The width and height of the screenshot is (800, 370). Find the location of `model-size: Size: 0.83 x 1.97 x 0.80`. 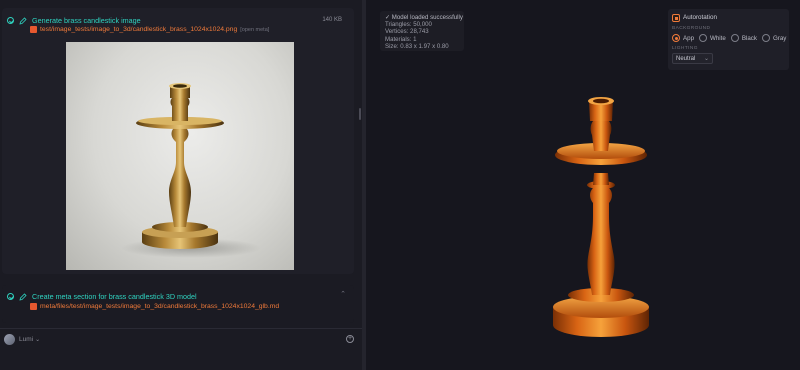

model-size: Size: 0.83 x 1.97 x 0.80 is located at coordinates (417, 46).